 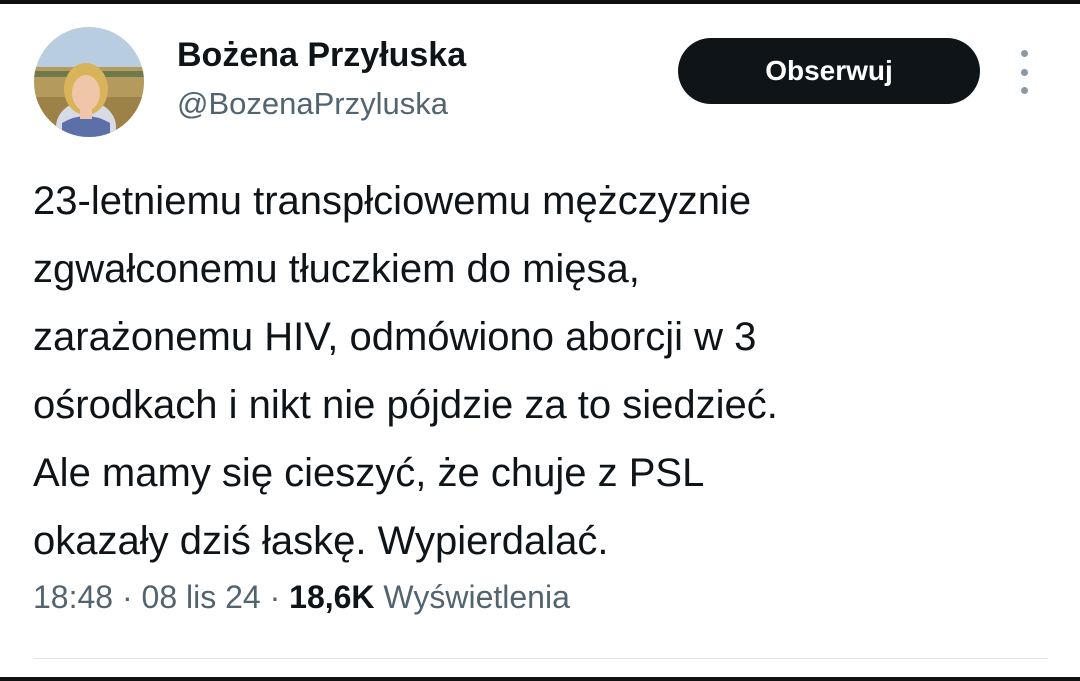 I want to click on tweet-line: zarażonemu HIV, odmówiono aborcji w 3, so click(x=395, y=337).